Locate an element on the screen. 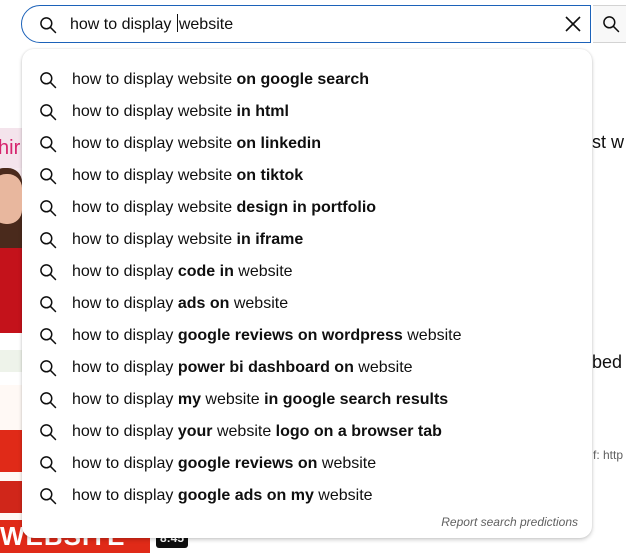 The image size is (626, 553). thumbnail-person-shirt is located at coordinates (11, 290).